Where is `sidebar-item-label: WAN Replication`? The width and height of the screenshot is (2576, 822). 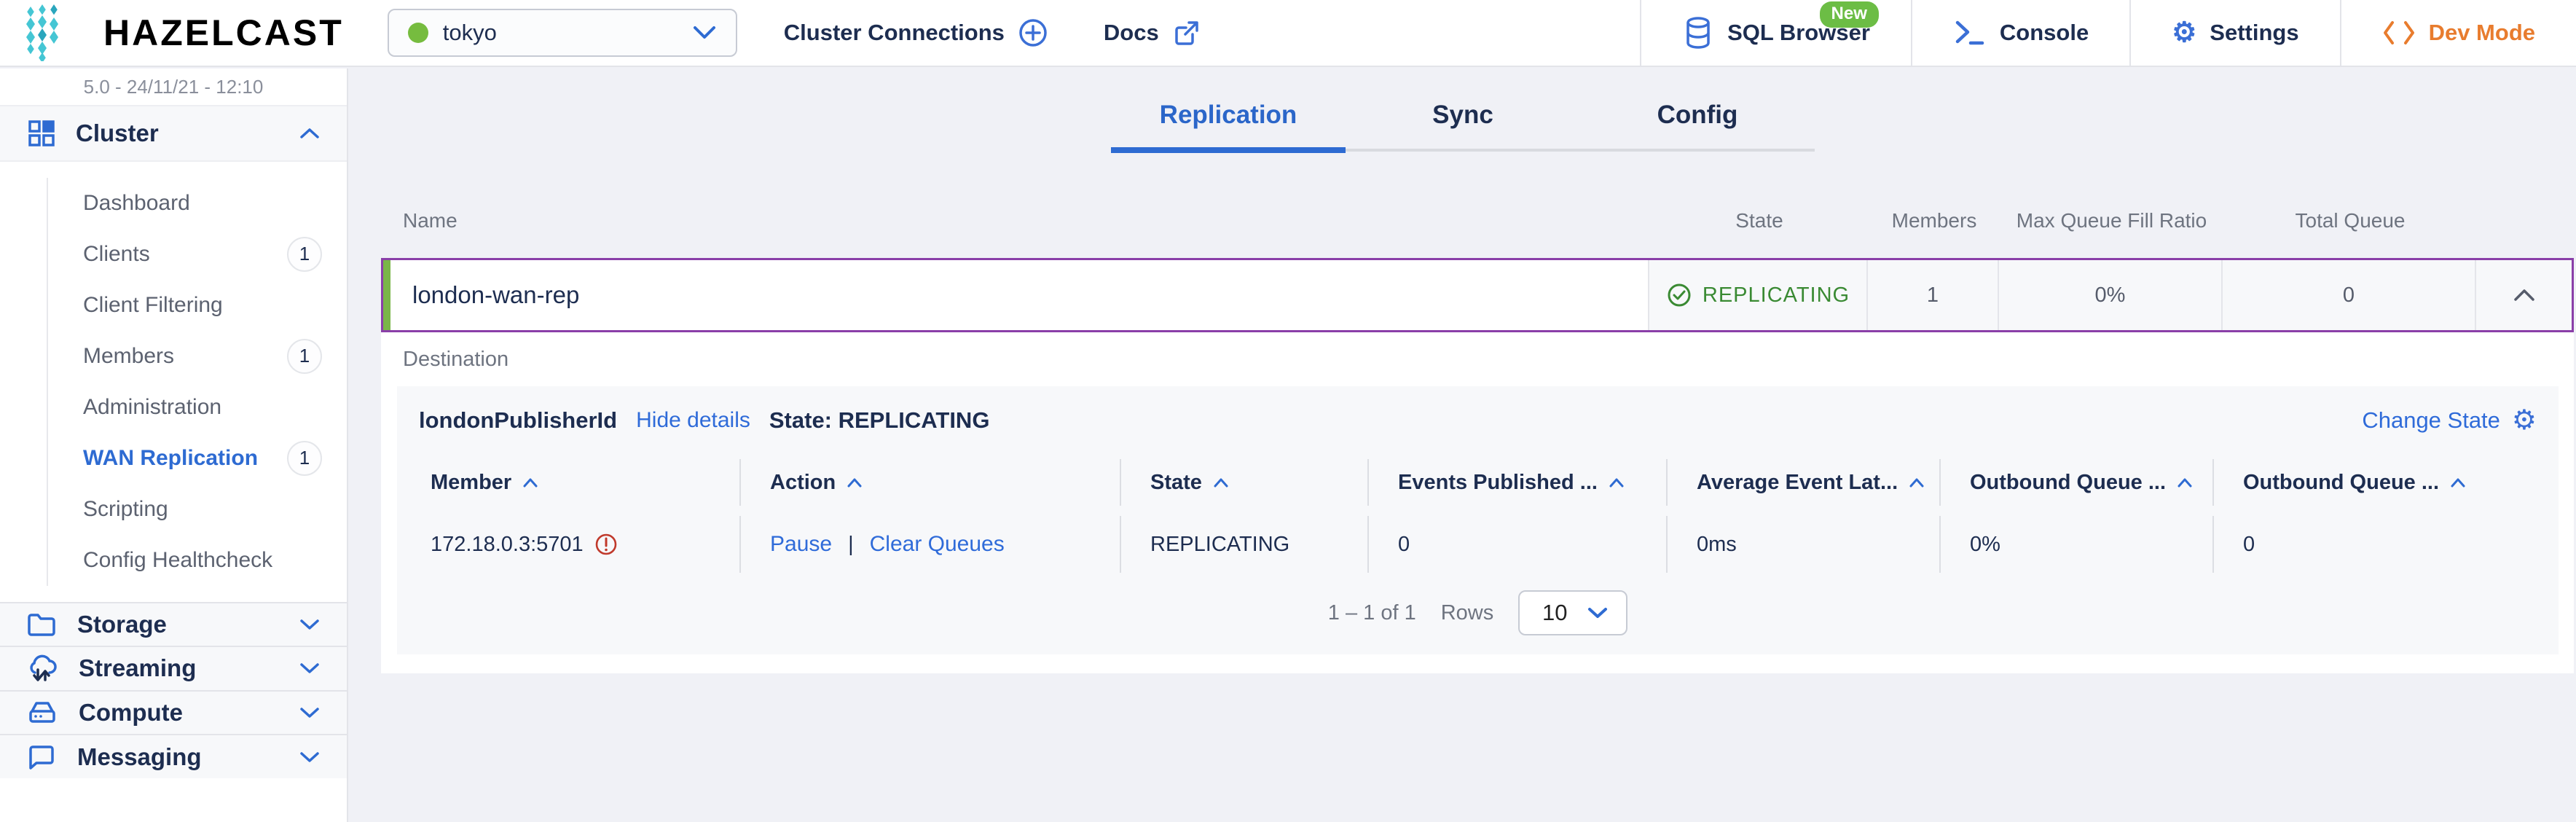 sidebar-item-label: WAN Replication is located at coordinates (171, 458).